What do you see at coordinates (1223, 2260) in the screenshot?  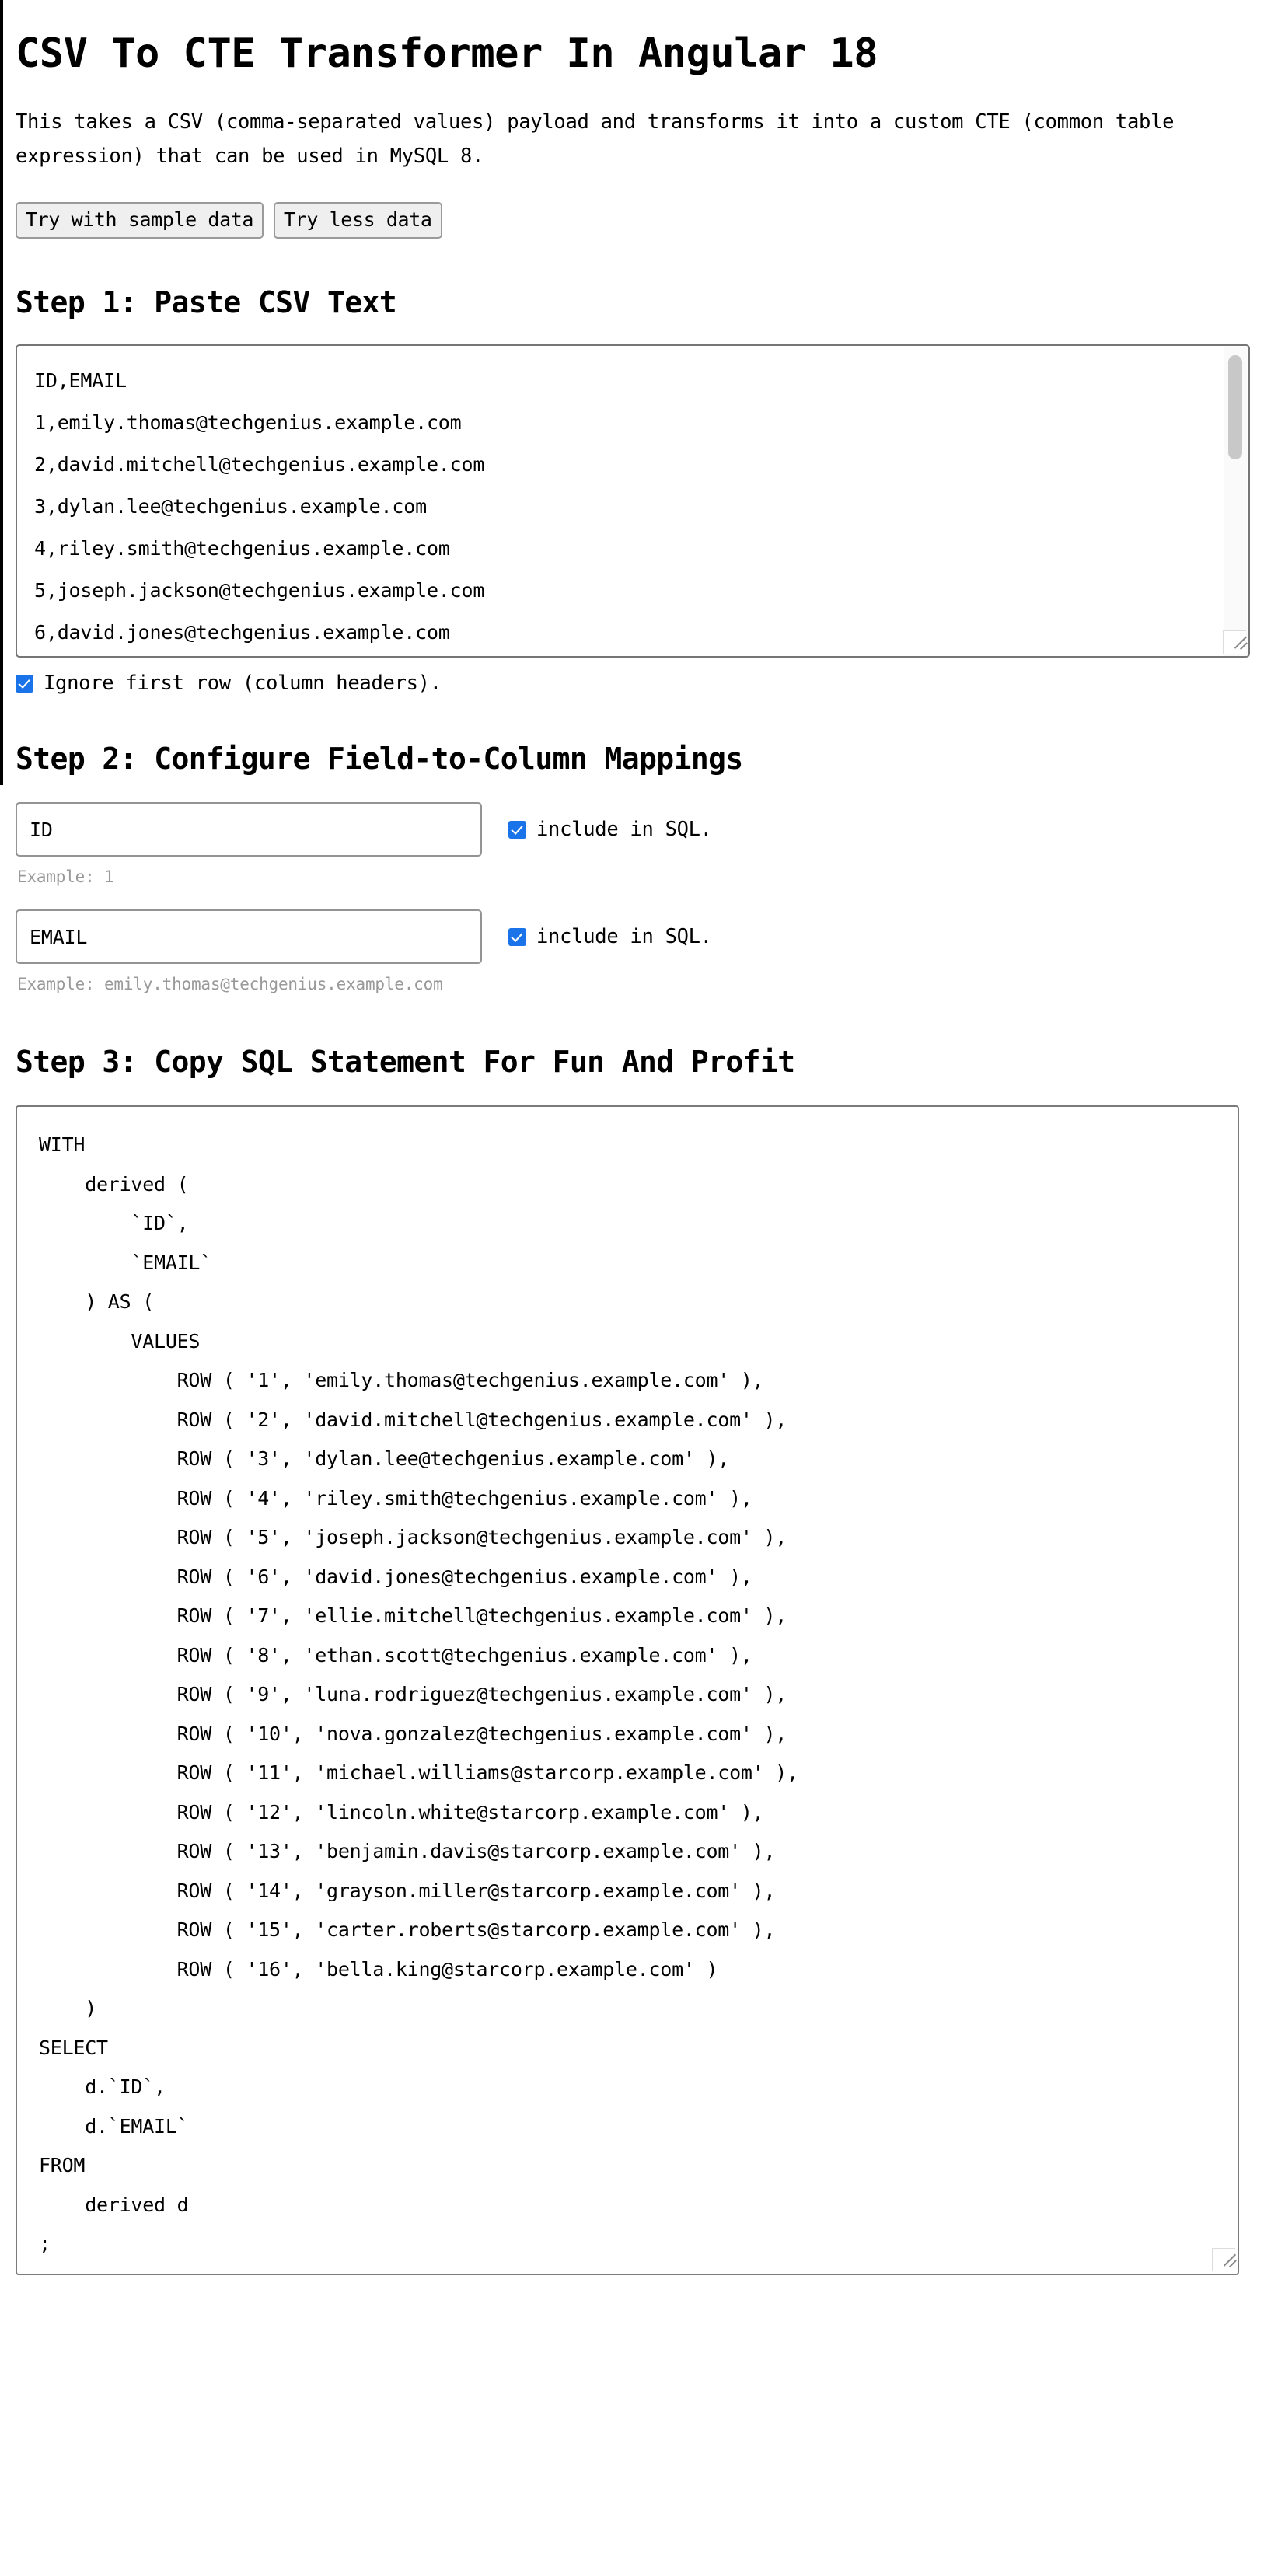 I see `sql-resize-handle` at bounding box center [1223, 2260].